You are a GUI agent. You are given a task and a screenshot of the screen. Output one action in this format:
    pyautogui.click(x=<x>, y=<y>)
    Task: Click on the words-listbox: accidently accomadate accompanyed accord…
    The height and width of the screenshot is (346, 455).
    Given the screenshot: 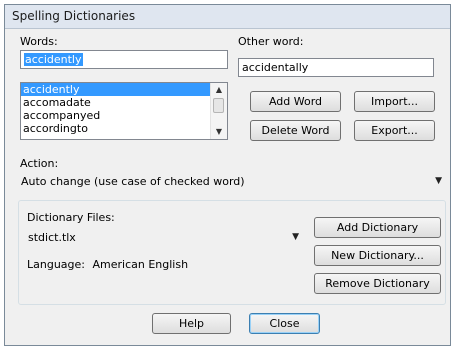 What is the action you would take?
    pyautogui.click(x=124, y=111)
    